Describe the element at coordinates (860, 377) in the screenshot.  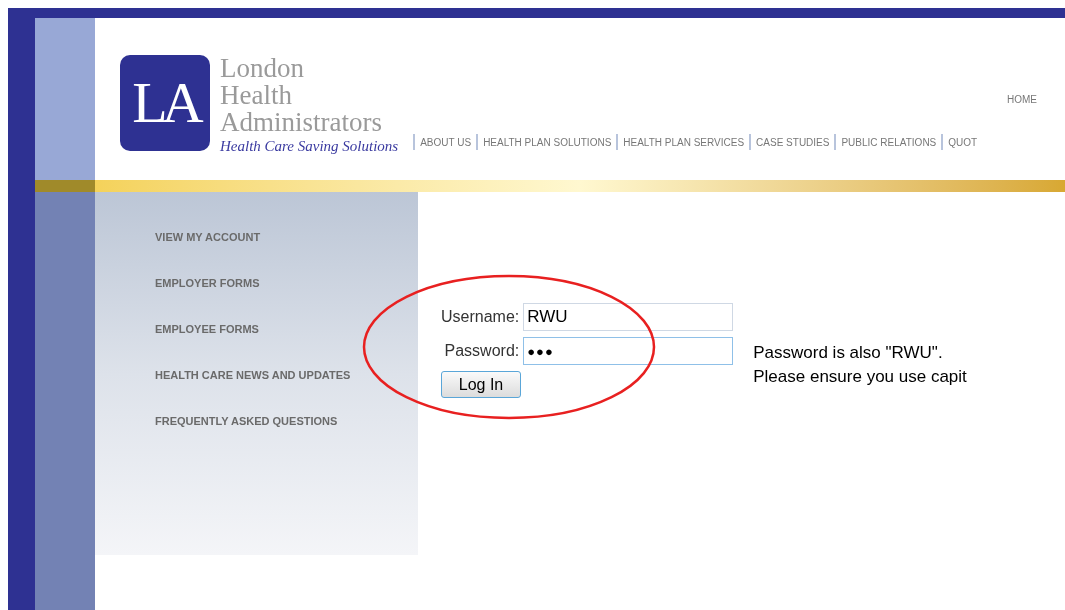
I see `password-note: Please ensure you use capit` at that location.